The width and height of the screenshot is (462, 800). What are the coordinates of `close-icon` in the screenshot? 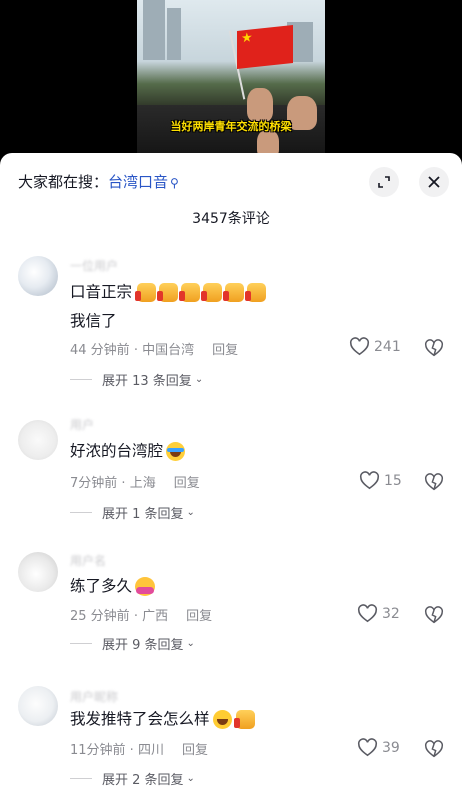 It's located at (434, 182).